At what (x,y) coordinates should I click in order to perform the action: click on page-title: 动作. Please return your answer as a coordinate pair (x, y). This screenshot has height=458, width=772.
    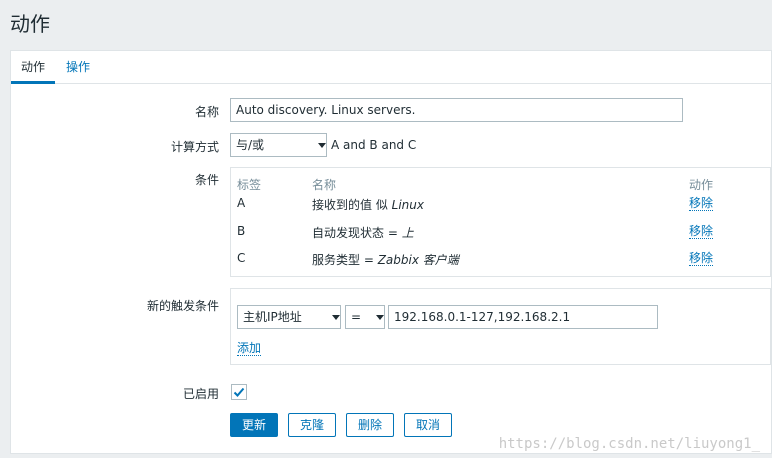
    Looking at the image, I should click on (30, 24).